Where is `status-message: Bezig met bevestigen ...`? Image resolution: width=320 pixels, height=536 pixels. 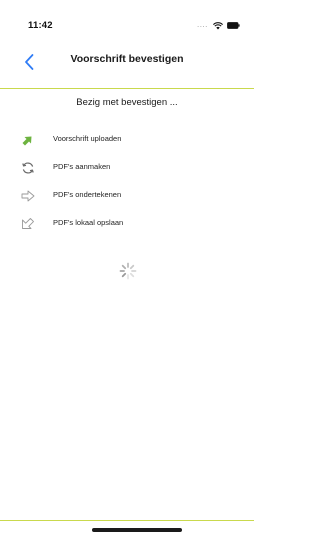 status-message: Bezig met bevestigen ... is located at coordinates (127, 102).